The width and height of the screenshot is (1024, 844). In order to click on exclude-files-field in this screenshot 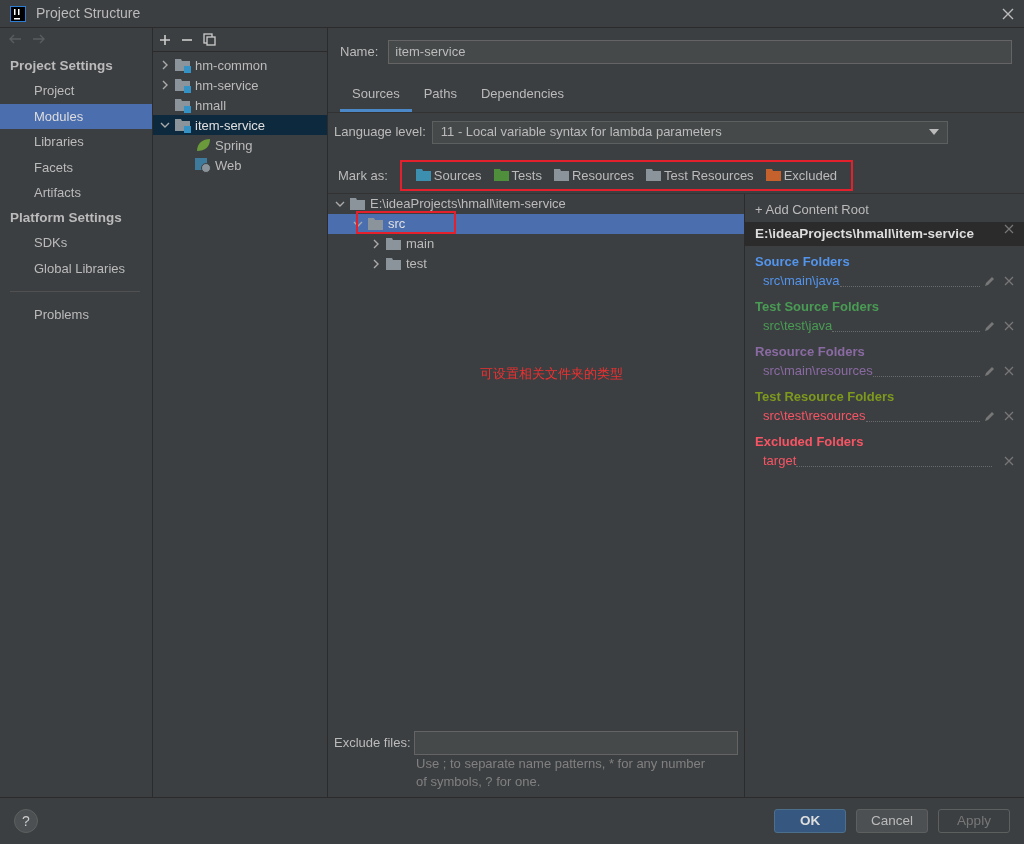, I will do `click(575, 743)`.